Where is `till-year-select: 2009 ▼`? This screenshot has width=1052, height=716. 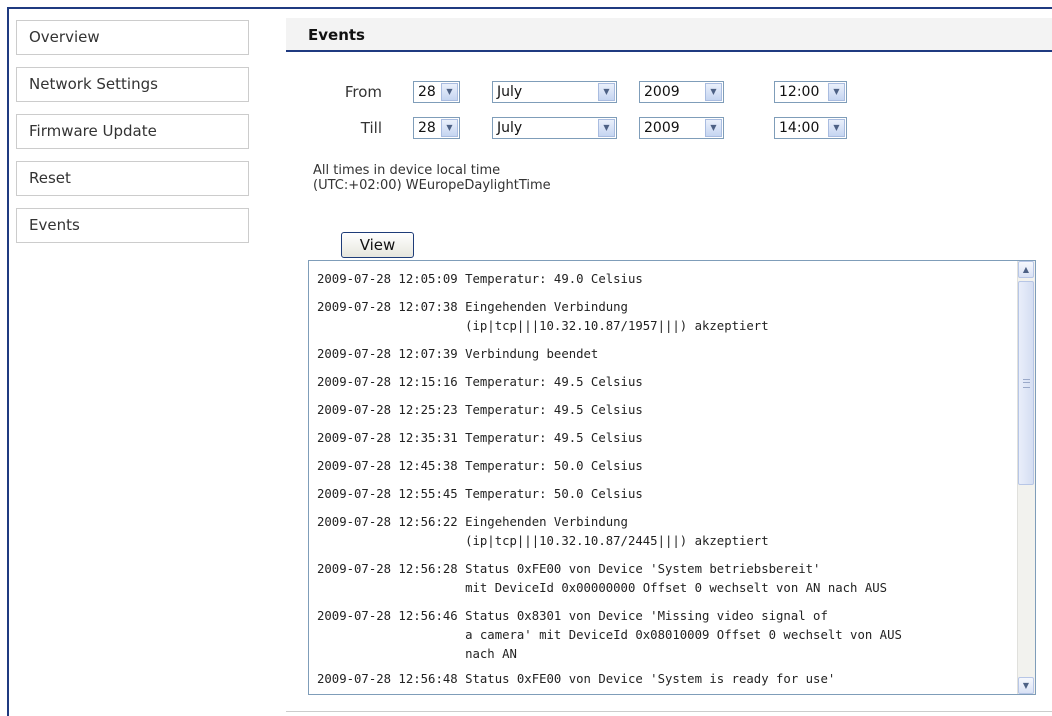 till-year-select: 2009 ▼ is located at coordinates (681, 128).